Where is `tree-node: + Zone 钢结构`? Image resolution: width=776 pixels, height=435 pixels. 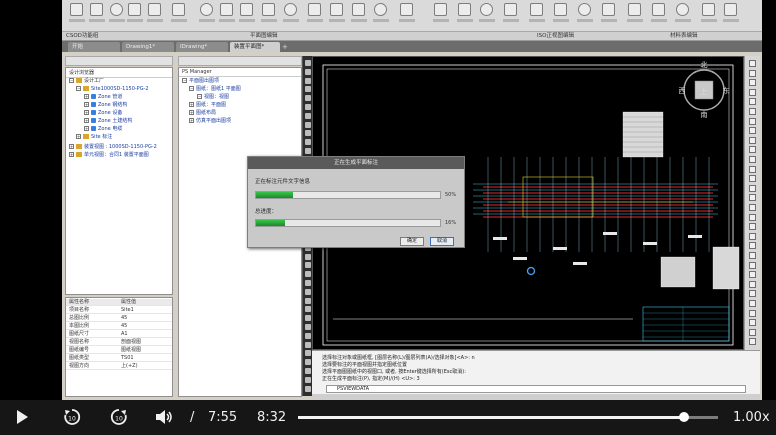 tree-node: + Zone 钢结构 is located at coordinates (105, 105).